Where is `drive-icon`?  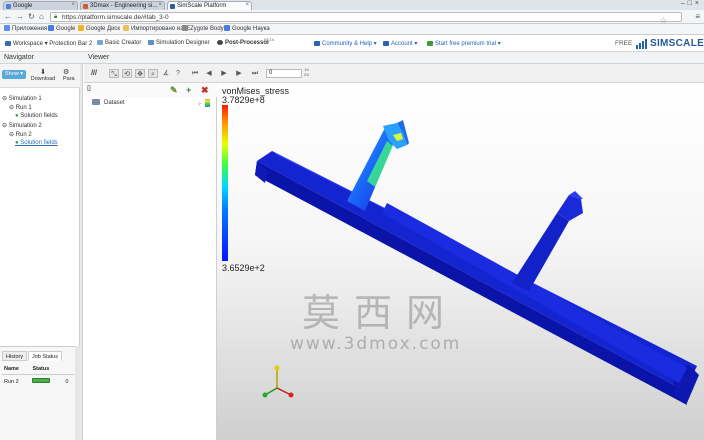
drive-icon is located at coordinates (81, 28).